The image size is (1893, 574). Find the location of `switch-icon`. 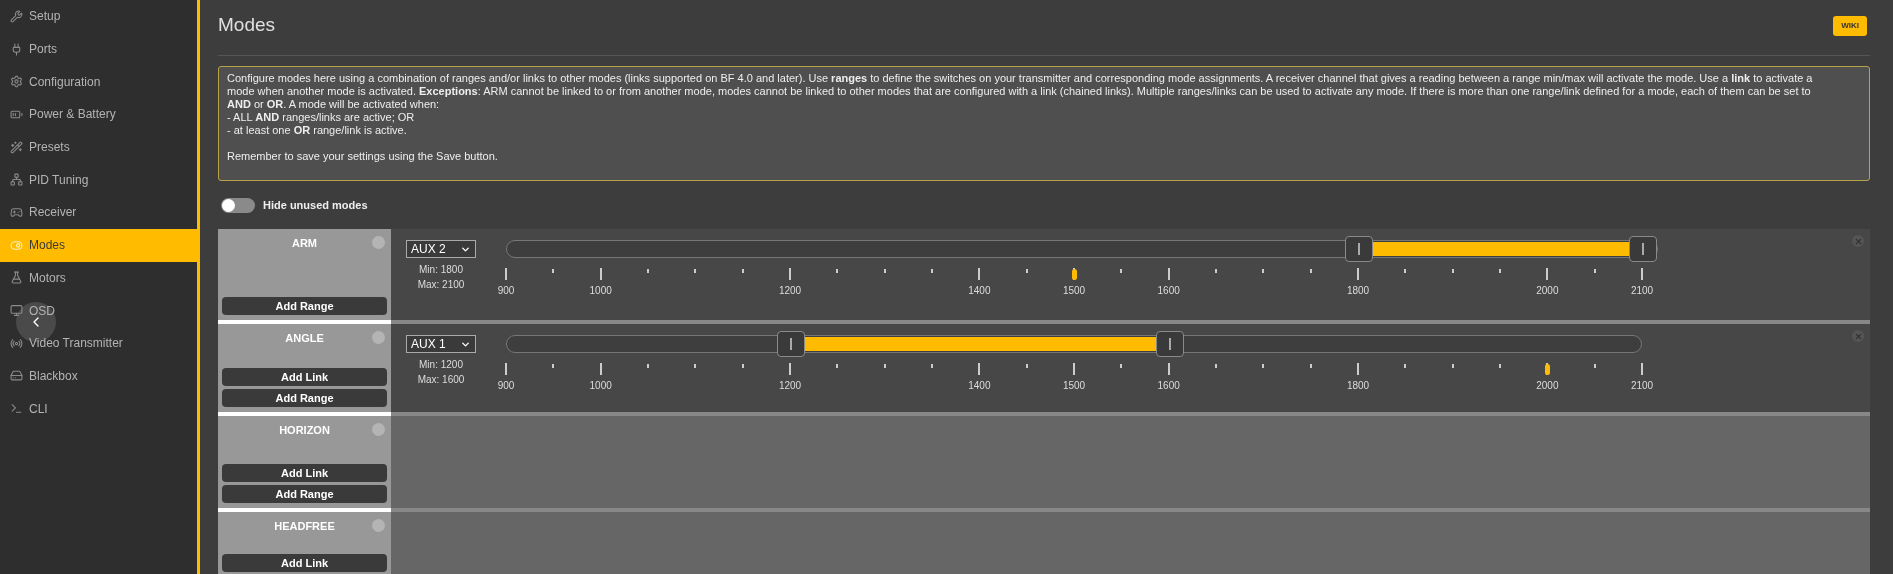

switch-icon is located at coordinates (16, 245).